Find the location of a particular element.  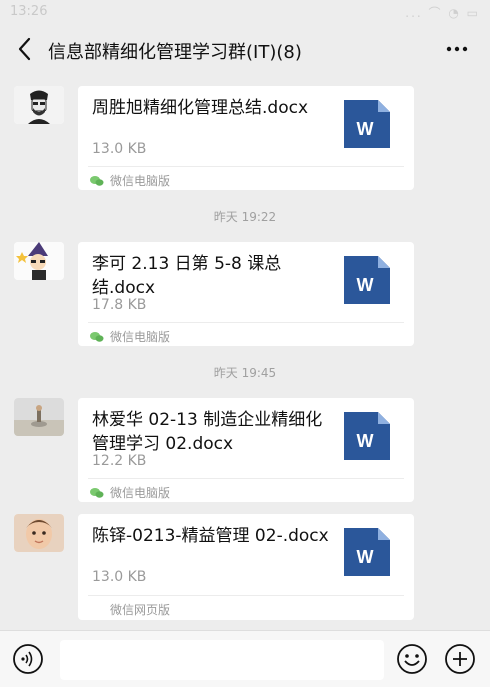

voice-icon is located at coordinates (28, 659).